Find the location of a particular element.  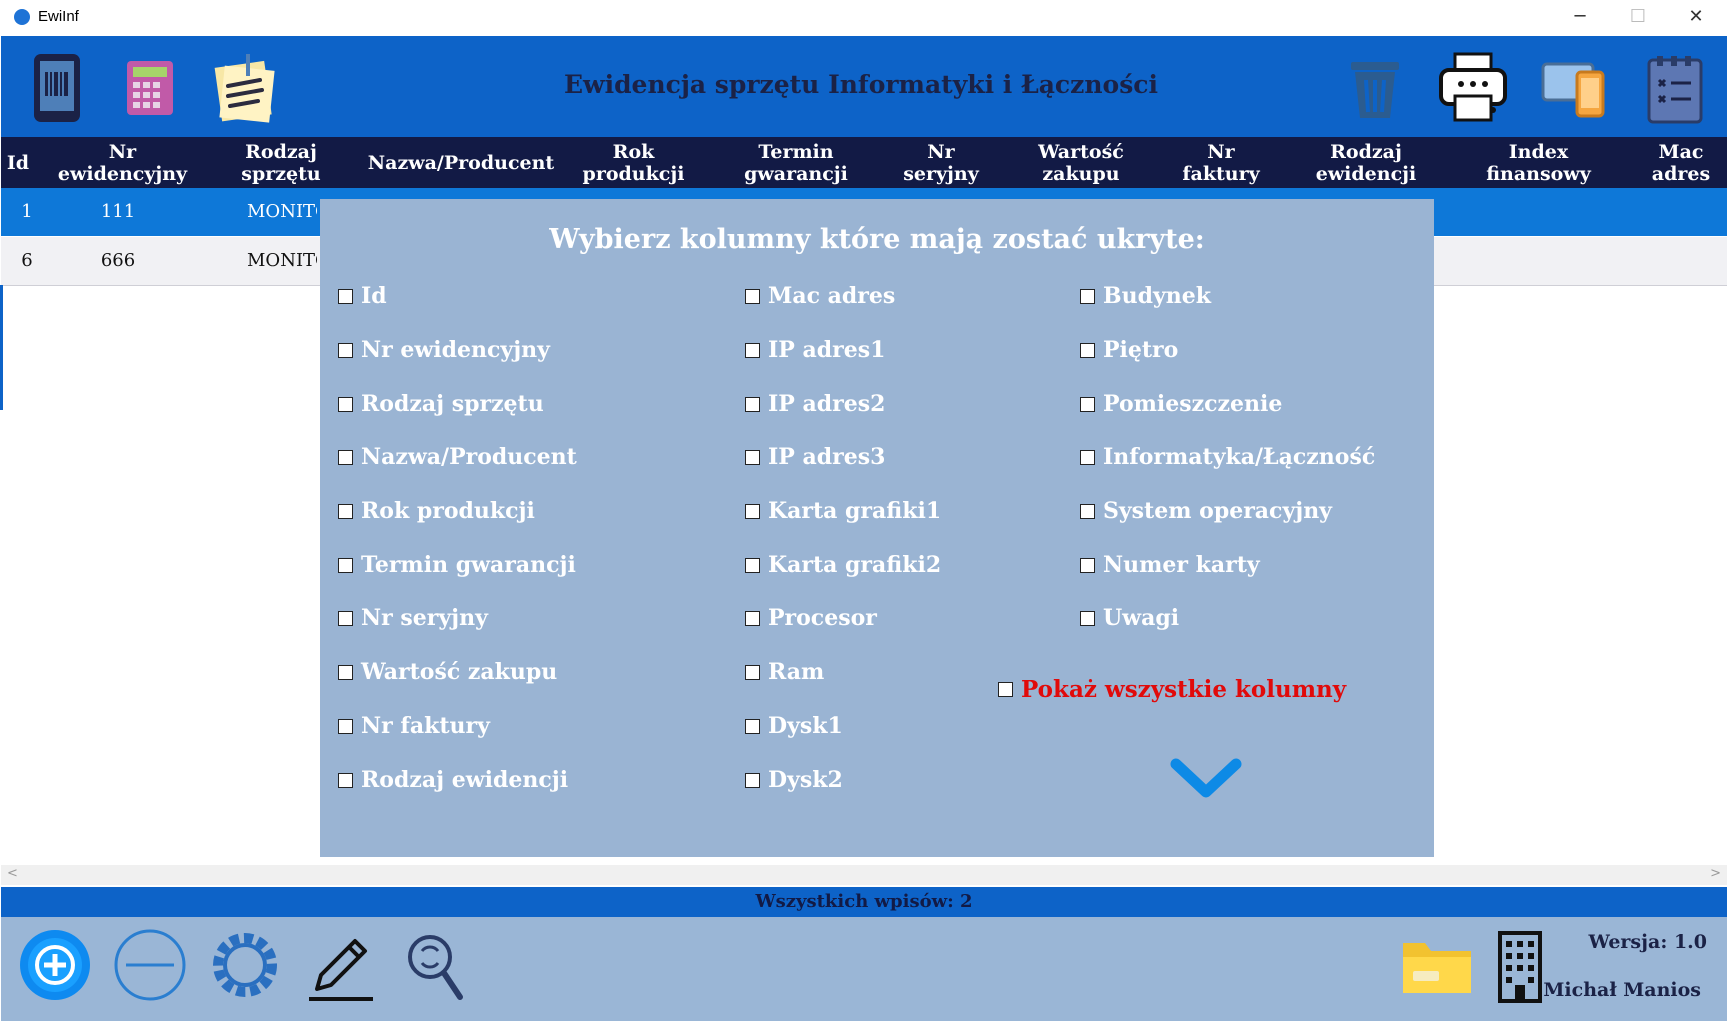

option-label: Nr faktury is located at coordinates (425, 726).